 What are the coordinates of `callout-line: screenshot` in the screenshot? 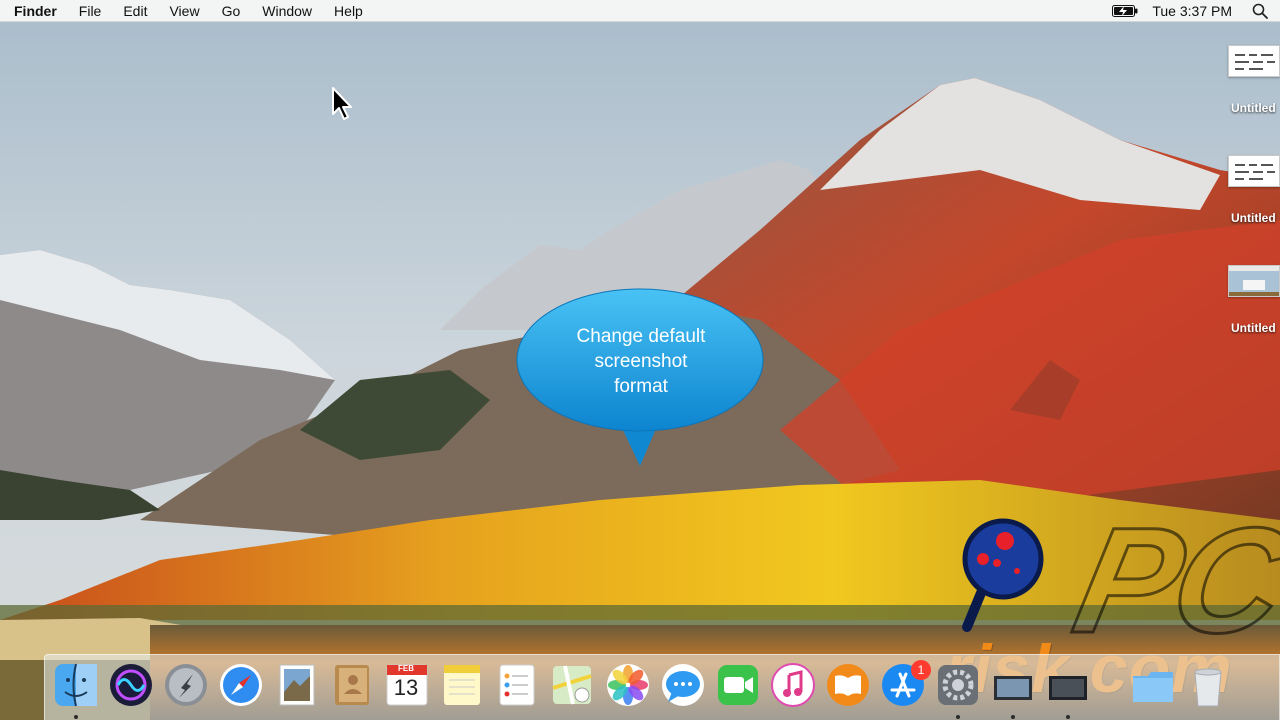 It's located at (641, 361).